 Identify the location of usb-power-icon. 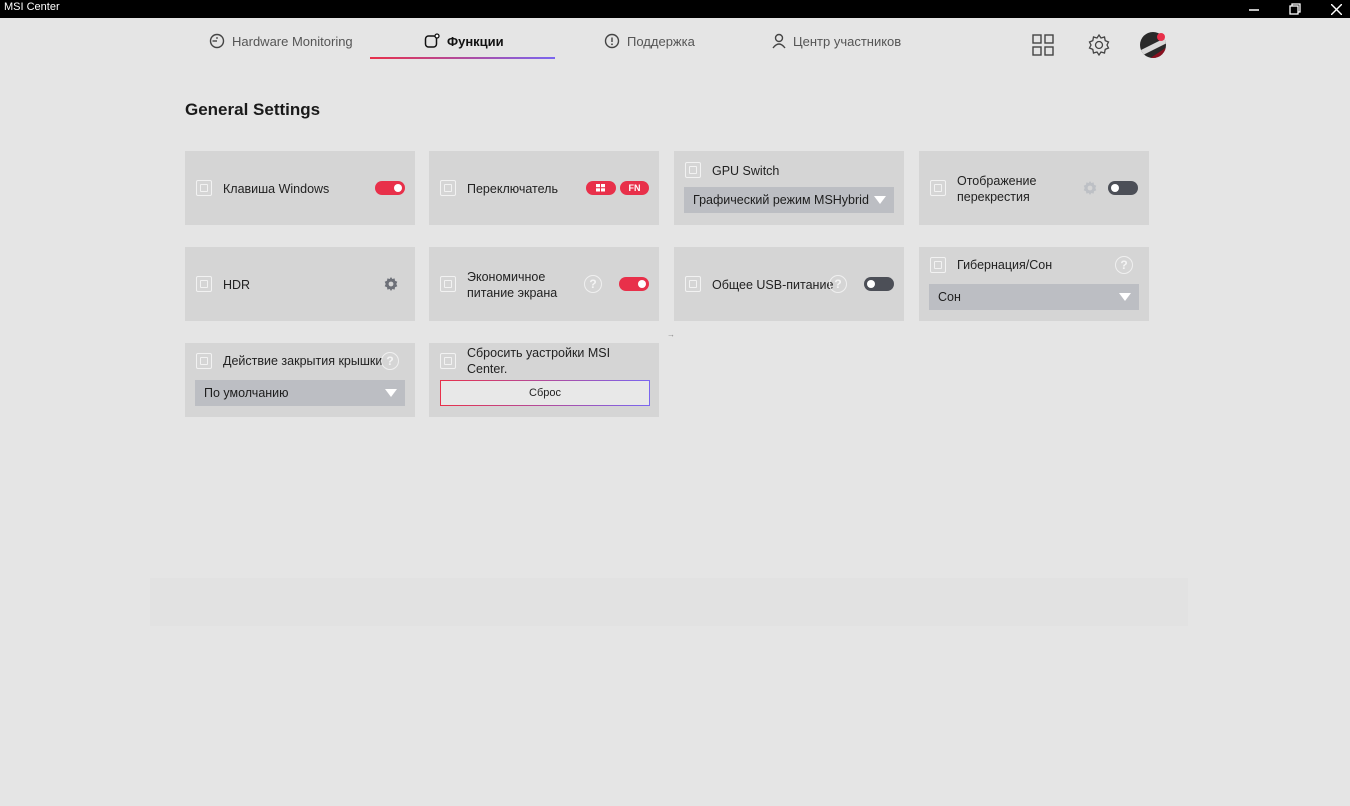
(693, 284).